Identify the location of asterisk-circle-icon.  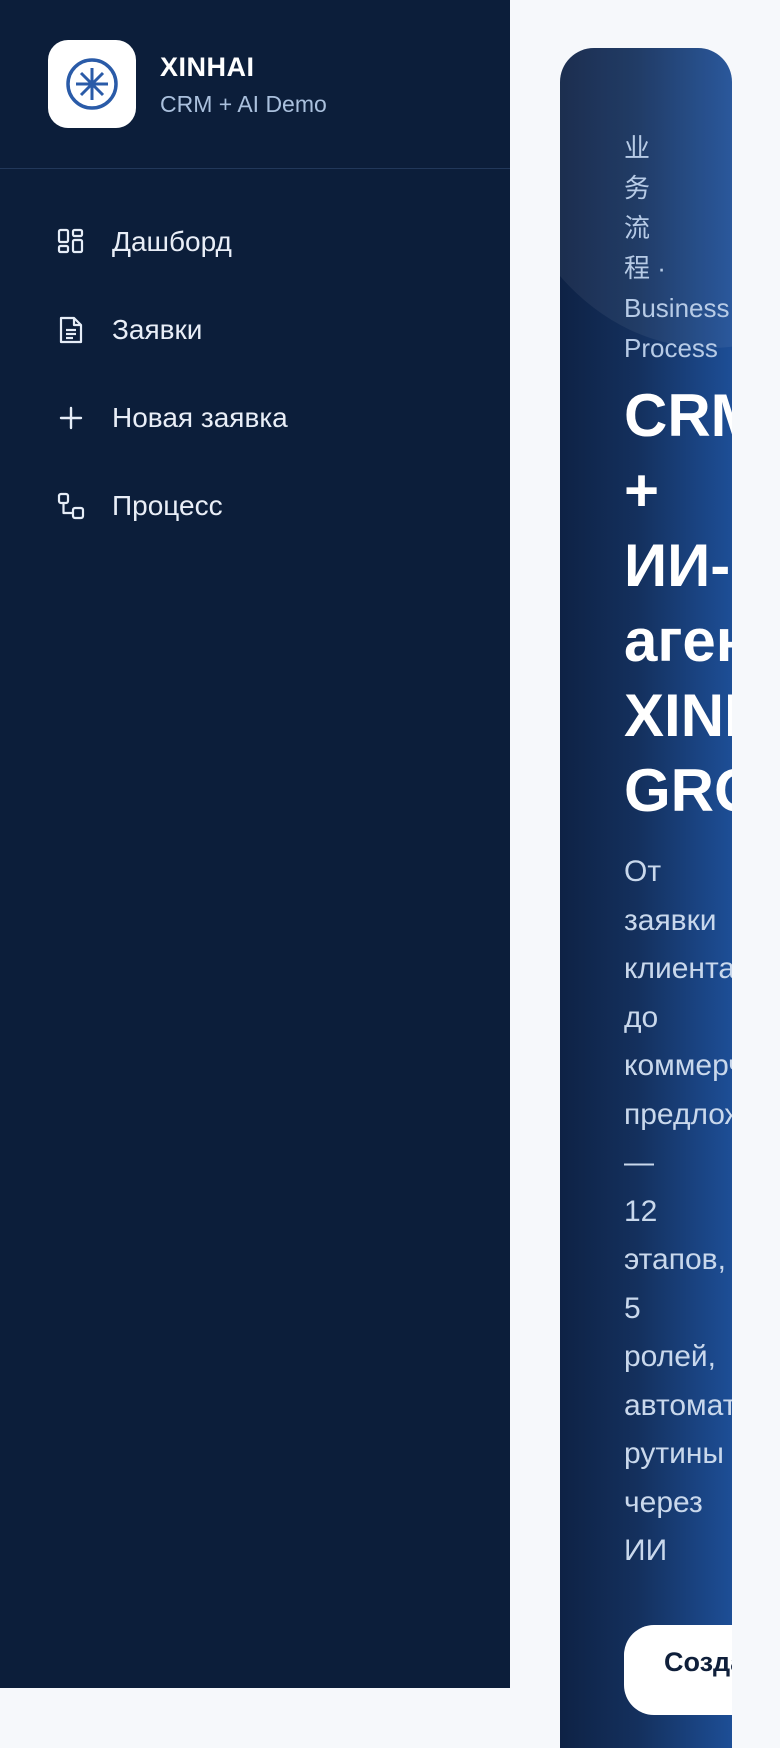
(92, 84).